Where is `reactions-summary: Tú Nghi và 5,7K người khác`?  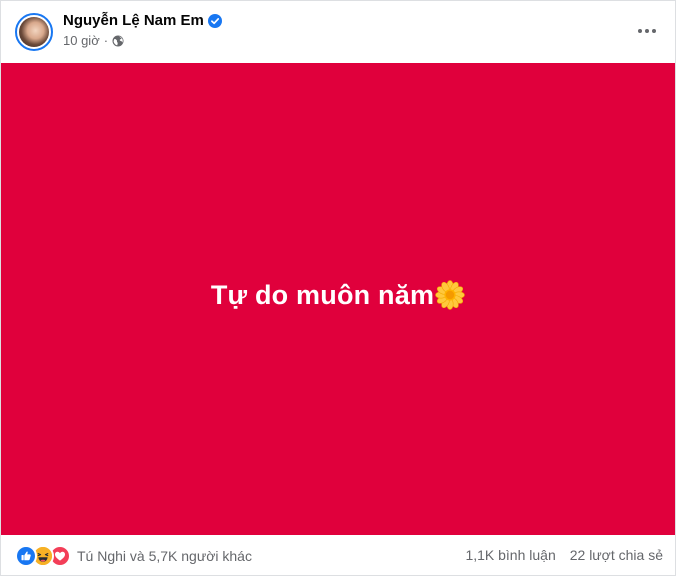
reactions-summary: Tú Nghi và 5,7K người khác is located at coordinates (133, 556).